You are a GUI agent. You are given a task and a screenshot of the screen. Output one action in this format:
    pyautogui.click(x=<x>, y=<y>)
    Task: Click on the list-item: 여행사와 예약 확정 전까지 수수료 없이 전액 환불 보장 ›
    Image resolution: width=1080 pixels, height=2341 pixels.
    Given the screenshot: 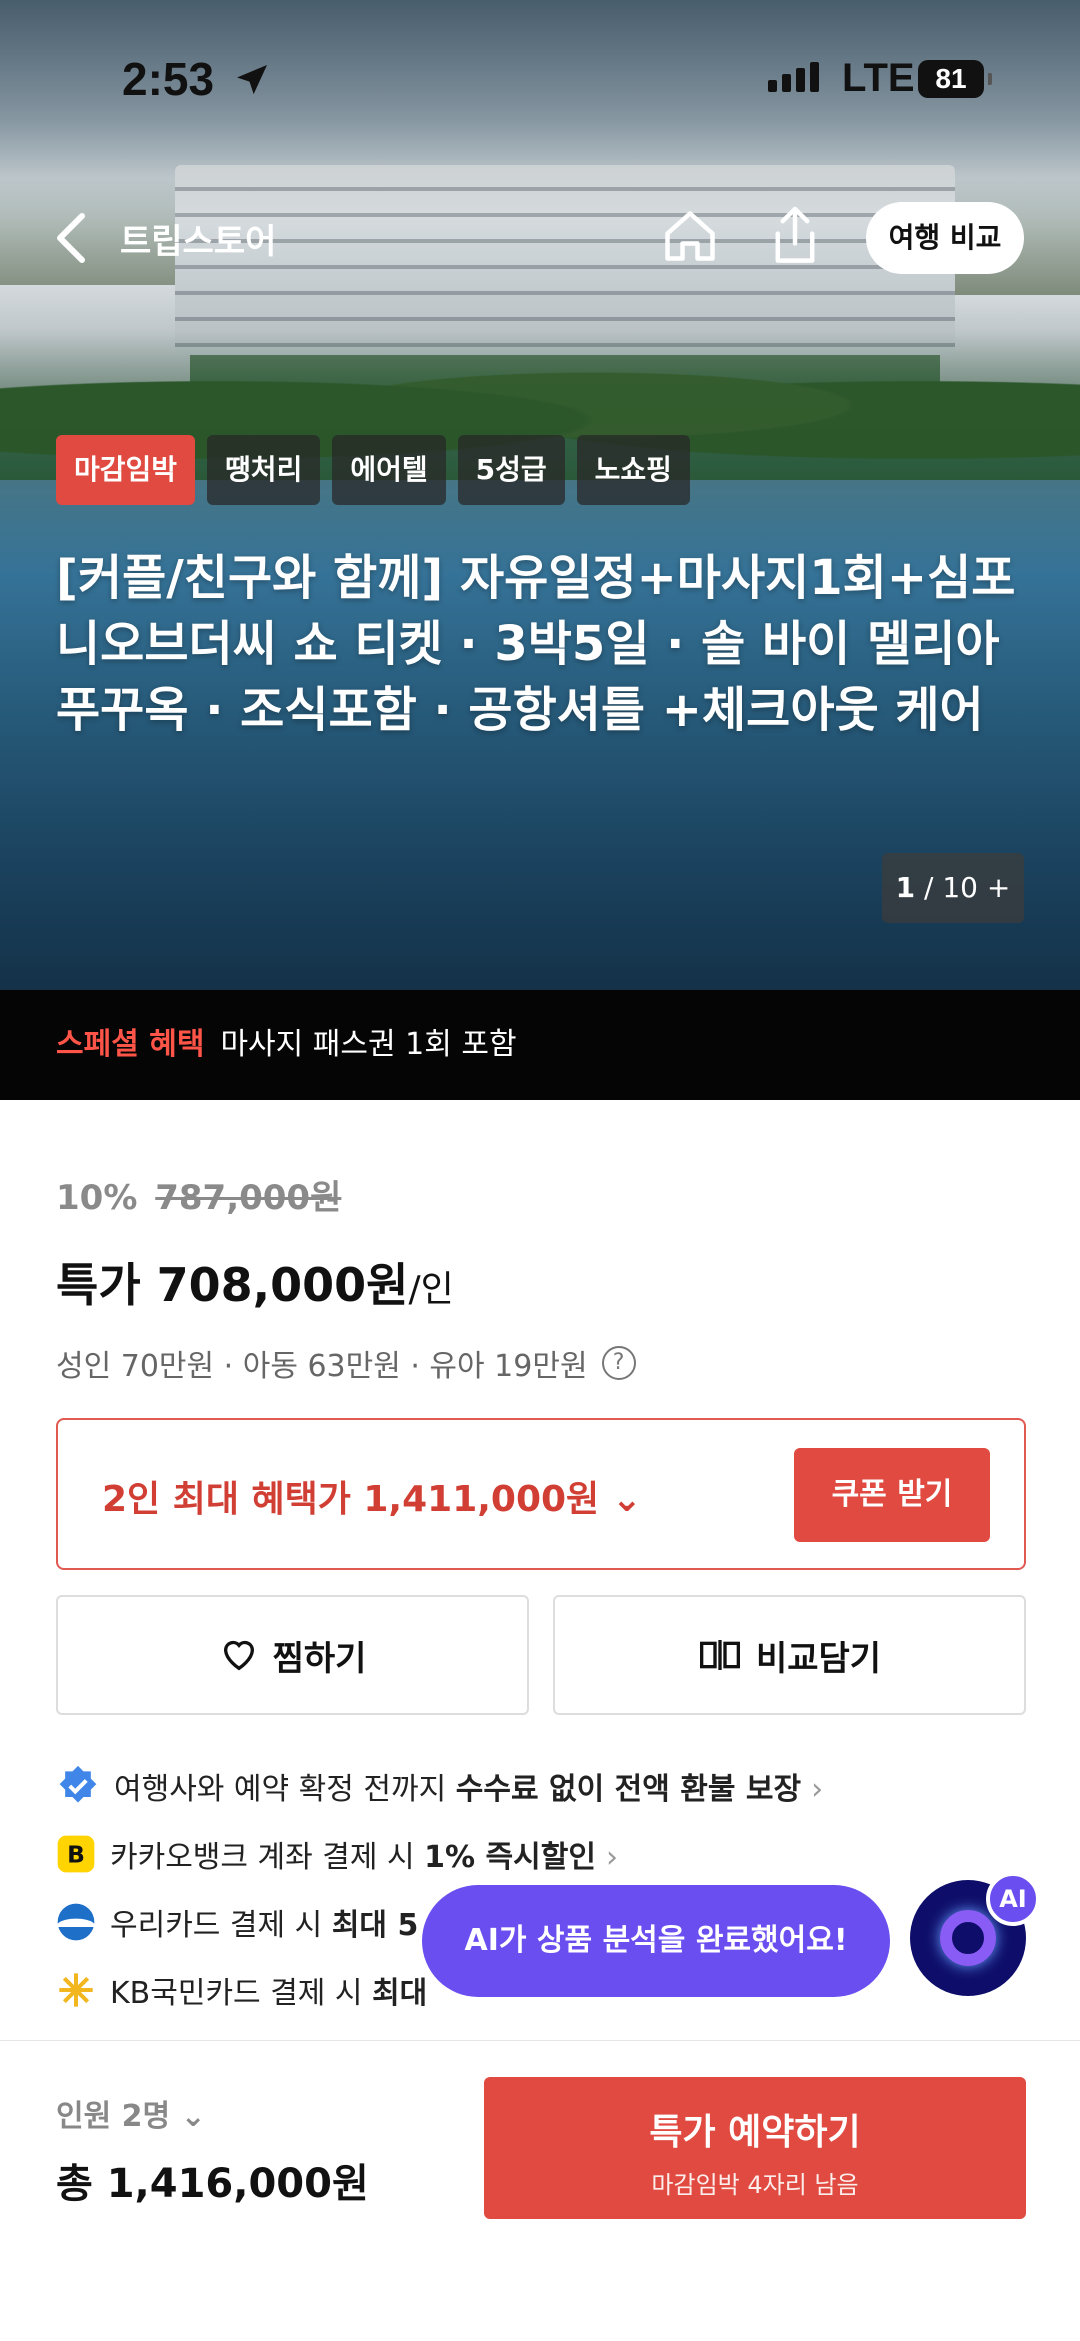 What is the action you would take?
    pyautogui.click(x=541, y=1786)
    